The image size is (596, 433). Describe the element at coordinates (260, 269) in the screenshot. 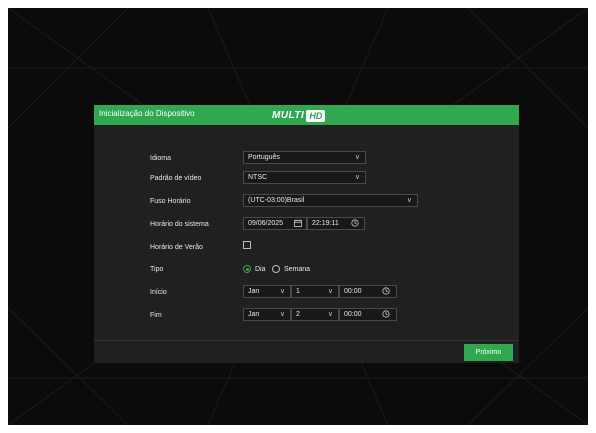

I see `radio-dia-label: Dia` at that location.